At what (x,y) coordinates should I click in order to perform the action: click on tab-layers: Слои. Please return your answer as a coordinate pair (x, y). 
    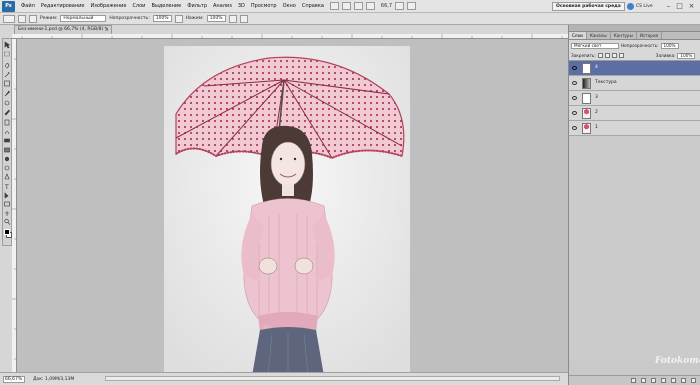
    Looking at the image, I should click on (578, 35).